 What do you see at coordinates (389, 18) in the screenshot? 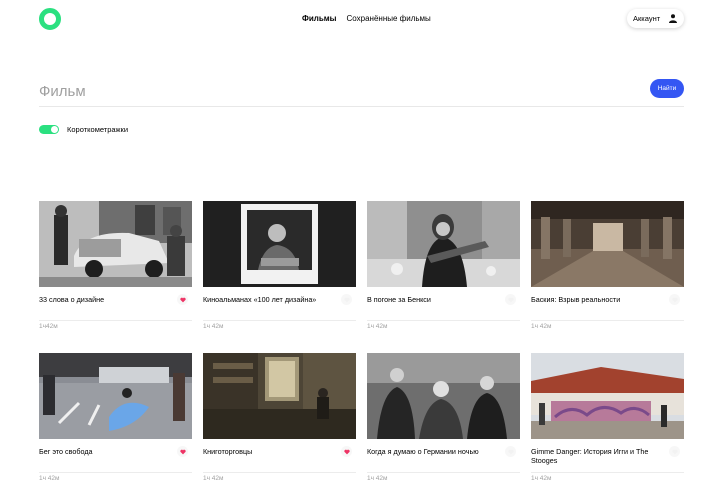
I see `nav-saved-movies: Сохранённые фильмы` at bounding box center [389, 18].